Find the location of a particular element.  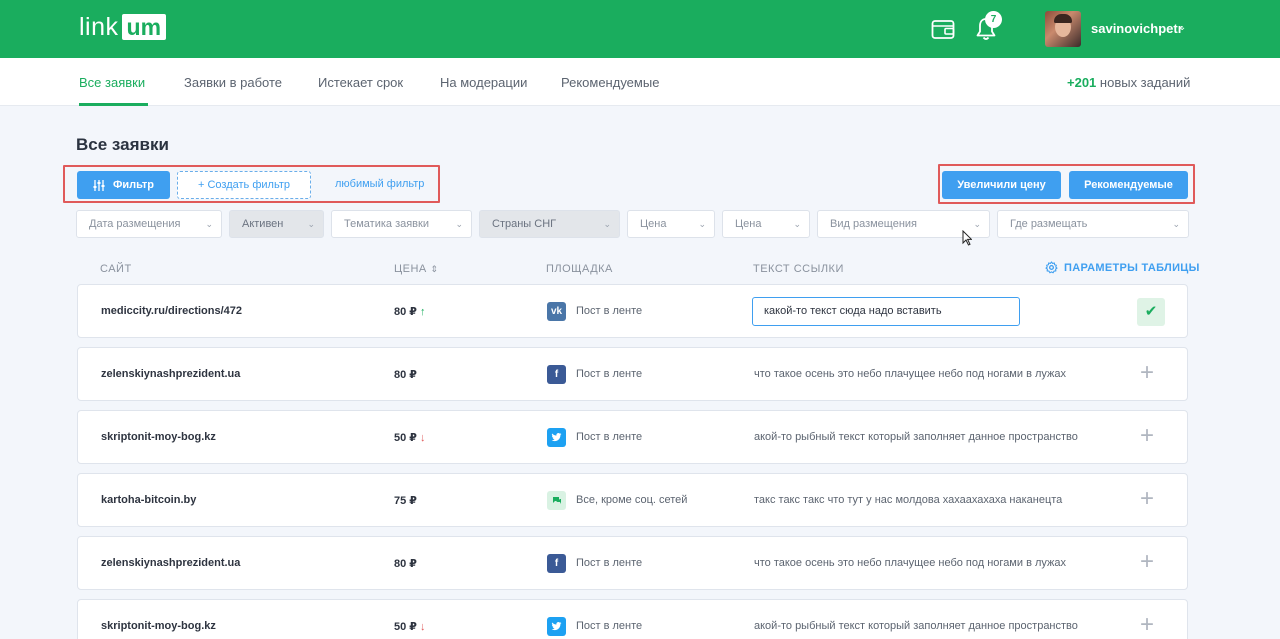

tab-all-requests: Все заявки is located at coordinates (112, 82).